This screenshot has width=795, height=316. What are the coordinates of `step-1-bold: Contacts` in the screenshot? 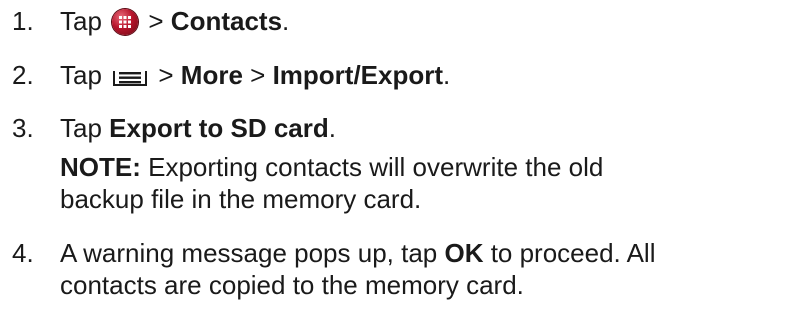 It's located at (226, 21).